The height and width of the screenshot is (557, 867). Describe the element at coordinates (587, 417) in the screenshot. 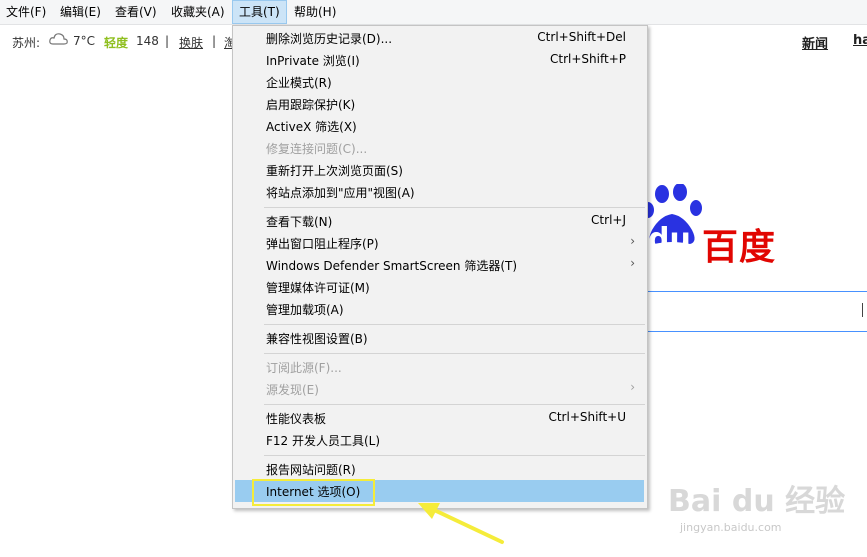

I see `menu-item-shortcut: Ctrl+Shift+U` at that location.